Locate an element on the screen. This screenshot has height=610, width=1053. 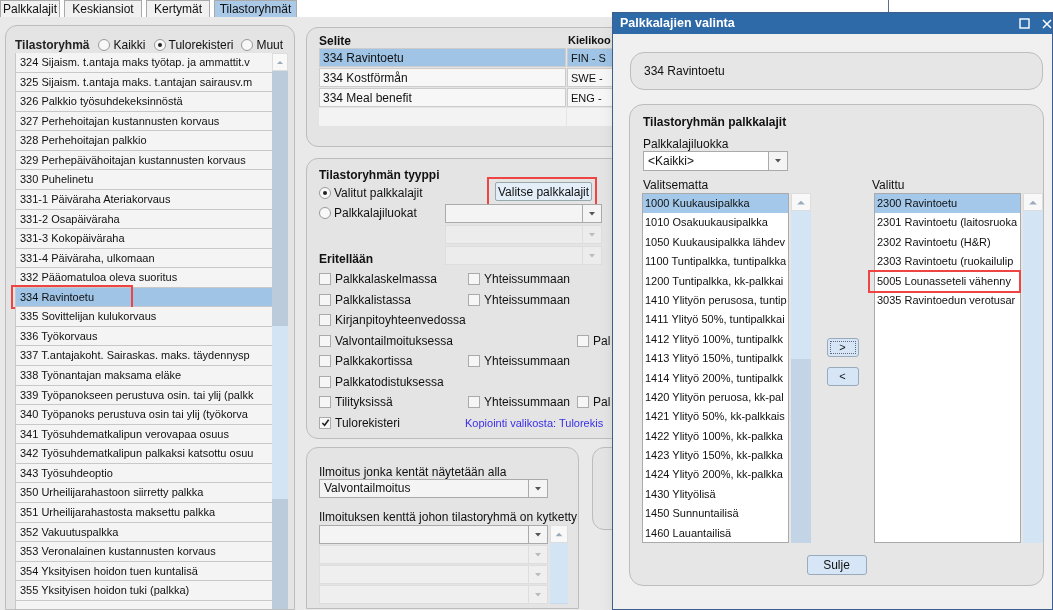
list-item: 2300 Ravintoetu is located at coordinates (947, 204).